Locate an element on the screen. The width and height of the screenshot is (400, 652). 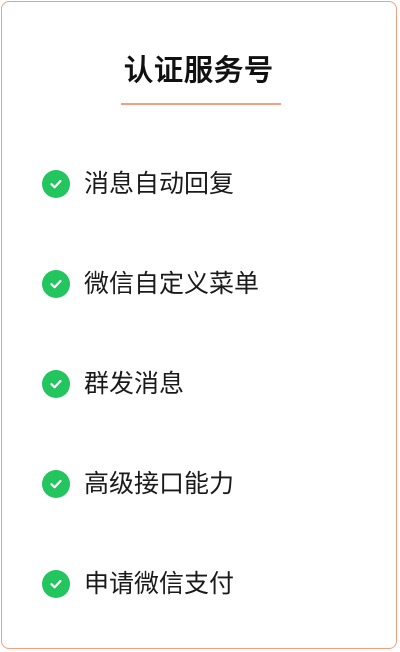
feature-label: 消息自动回复 is located at coordinates (159, 183).